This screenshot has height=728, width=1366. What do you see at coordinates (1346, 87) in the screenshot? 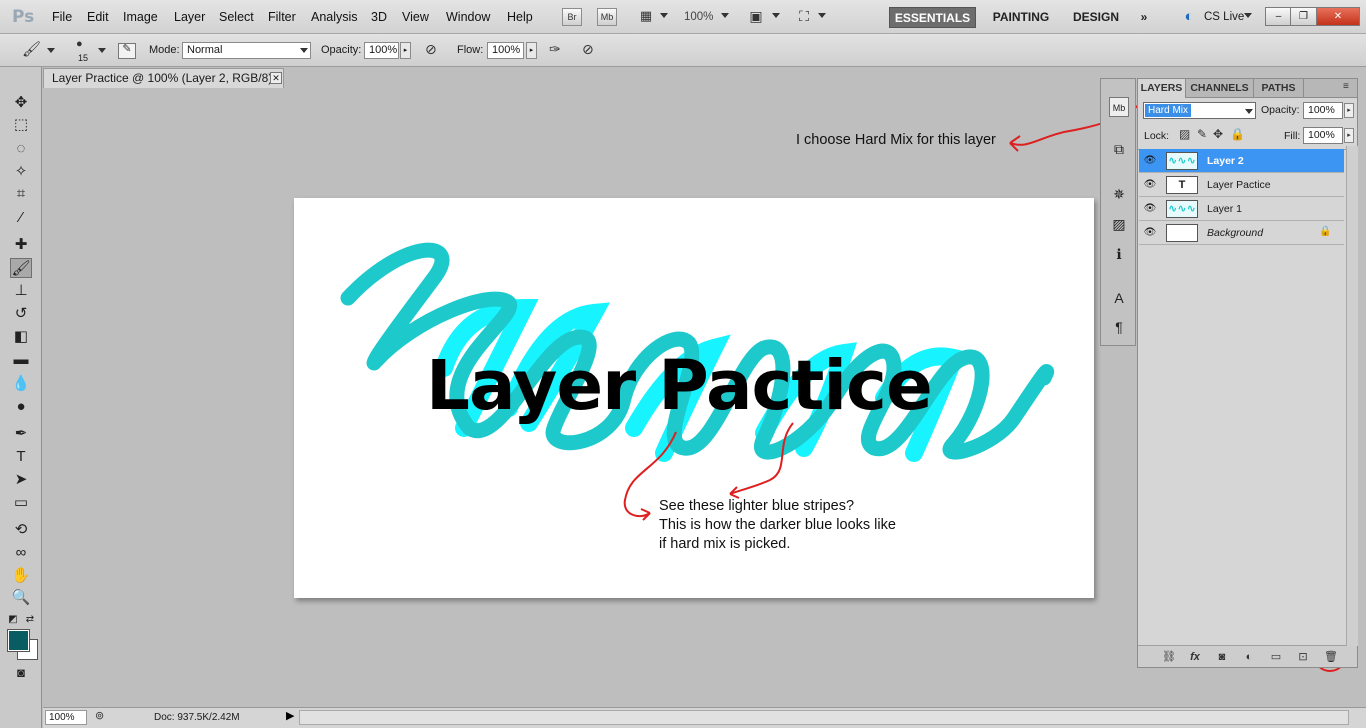
I see `panel-menu-icon: ≡` at bounding box center [1346, 87].